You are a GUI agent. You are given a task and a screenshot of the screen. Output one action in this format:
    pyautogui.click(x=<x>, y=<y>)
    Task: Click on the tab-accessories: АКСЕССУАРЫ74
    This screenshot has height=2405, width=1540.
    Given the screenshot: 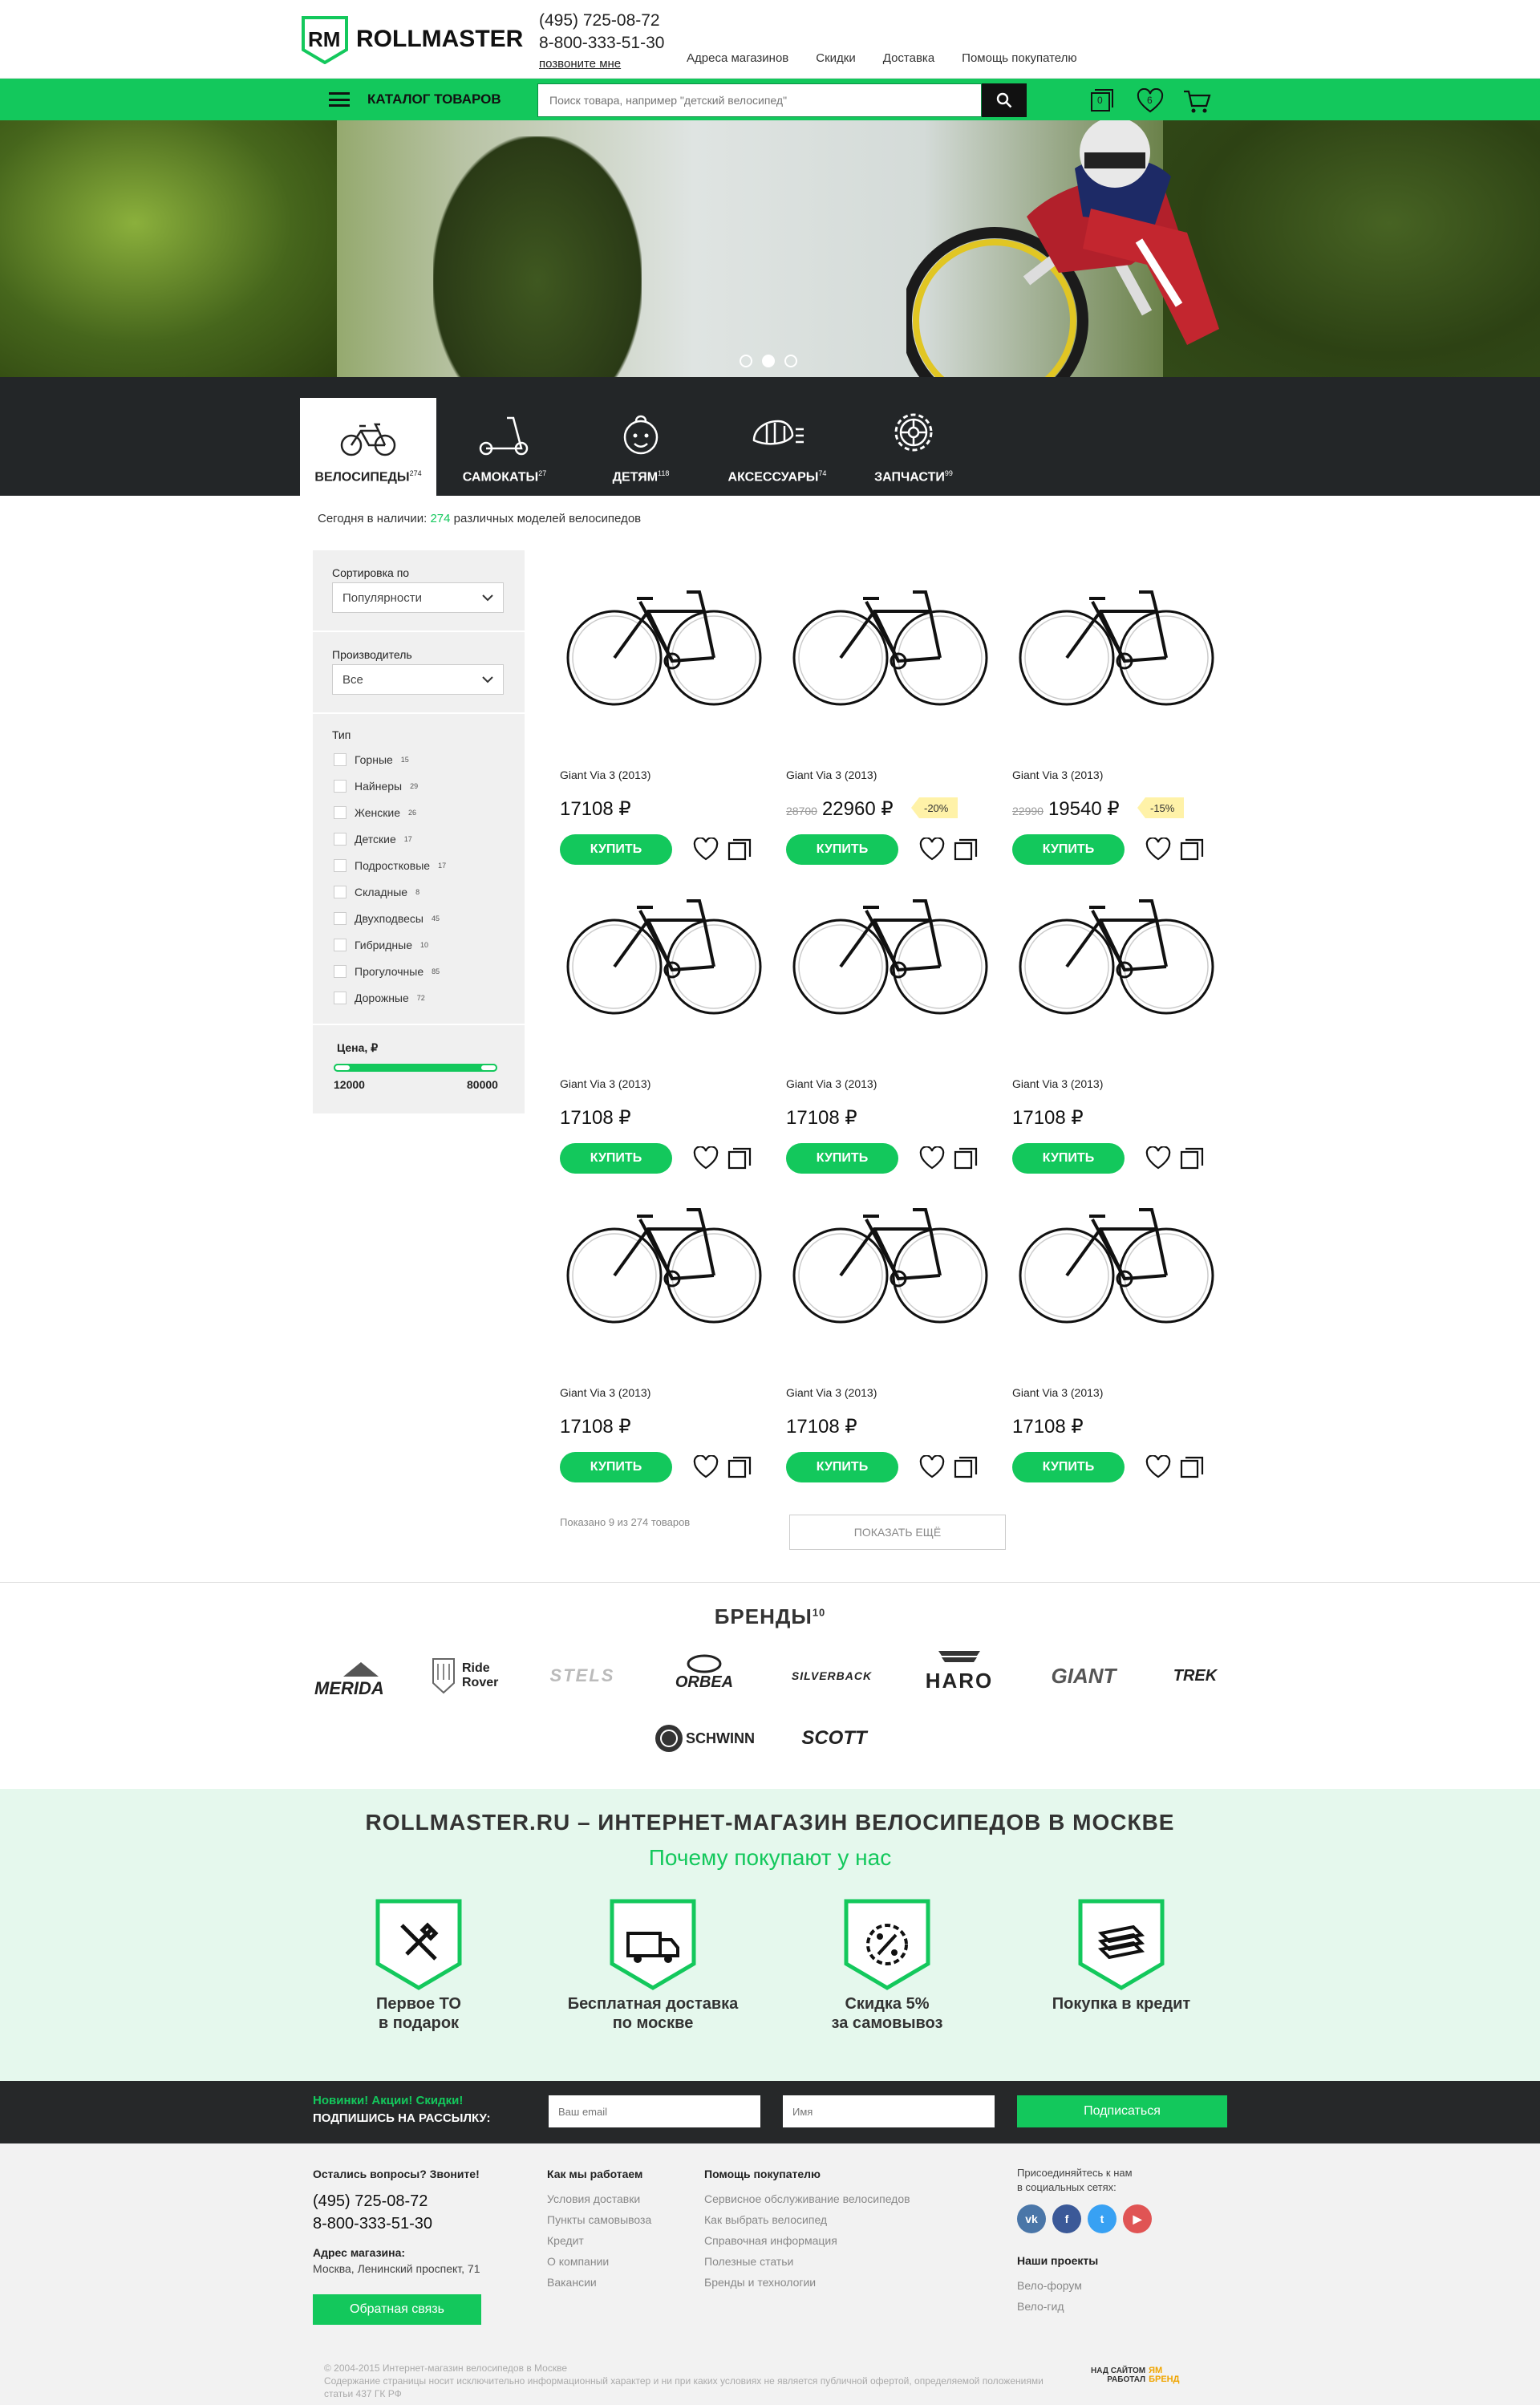 What is the action you would take?
    pyautogui.click(x=777, y=447)
    